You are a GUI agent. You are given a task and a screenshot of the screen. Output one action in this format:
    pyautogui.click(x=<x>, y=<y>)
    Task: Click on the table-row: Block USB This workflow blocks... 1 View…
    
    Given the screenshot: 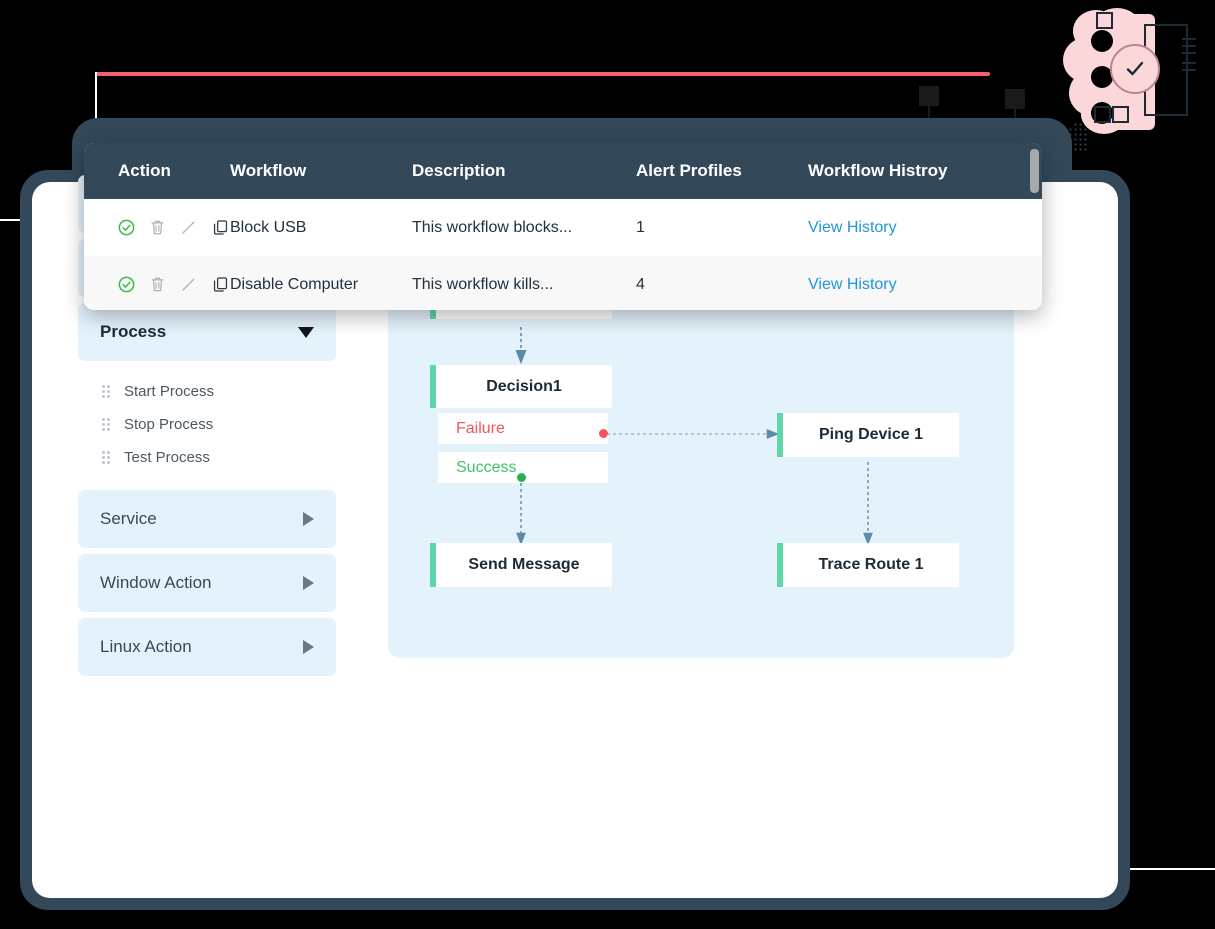 What is the action you would take?
    pyautogui.click(x=563, y=227)
    